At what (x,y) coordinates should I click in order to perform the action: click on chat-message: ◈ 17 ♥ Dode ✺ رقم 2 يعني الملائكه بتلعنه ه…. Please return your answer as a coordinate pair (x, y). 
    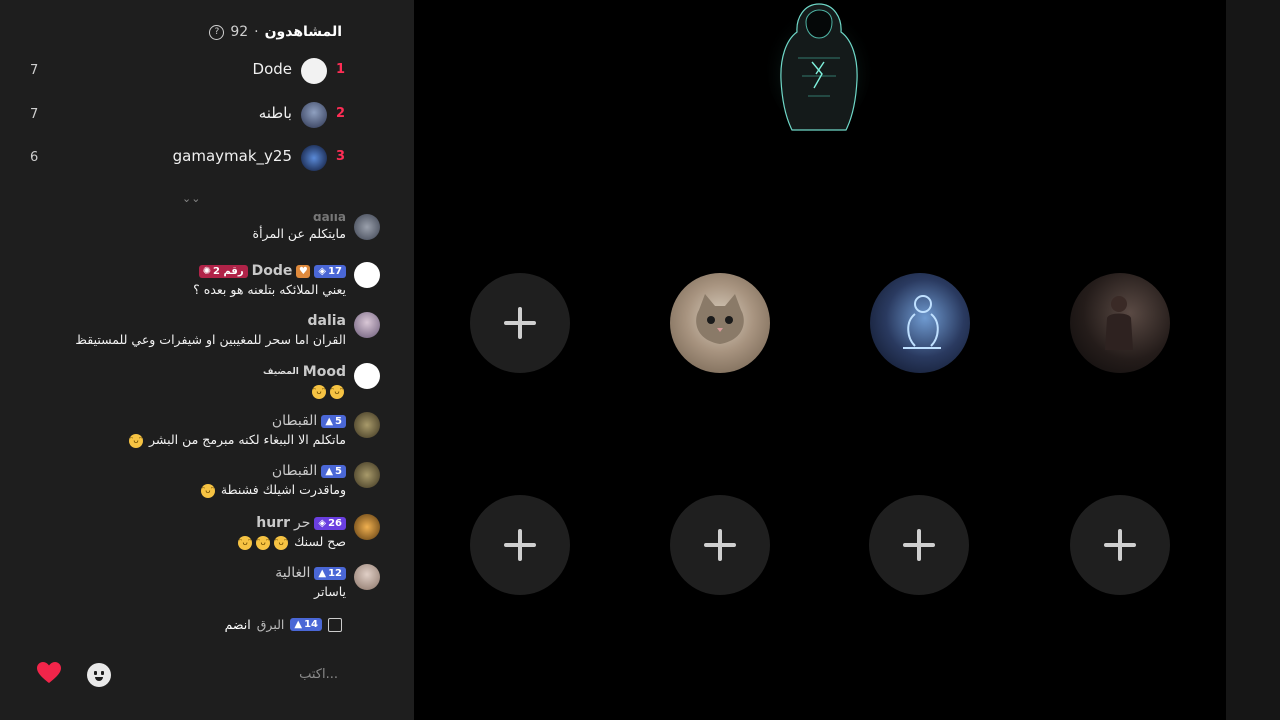
    Looking at the image, I should click on (210, 279).